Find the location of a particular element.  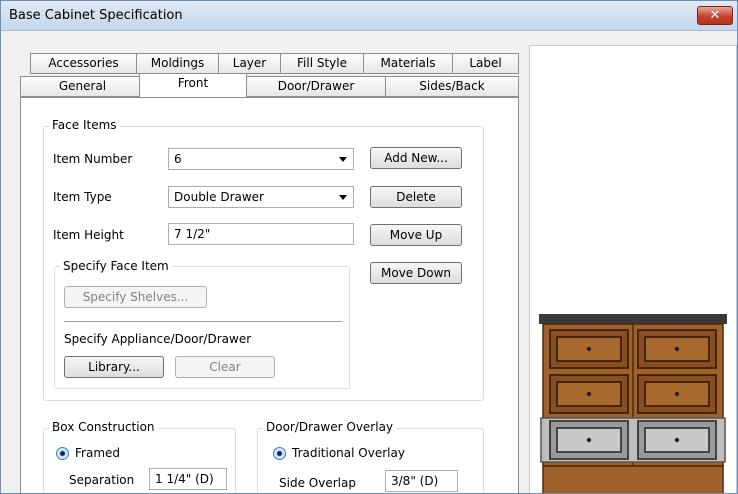

countertop is located at coordinates (633, 319).